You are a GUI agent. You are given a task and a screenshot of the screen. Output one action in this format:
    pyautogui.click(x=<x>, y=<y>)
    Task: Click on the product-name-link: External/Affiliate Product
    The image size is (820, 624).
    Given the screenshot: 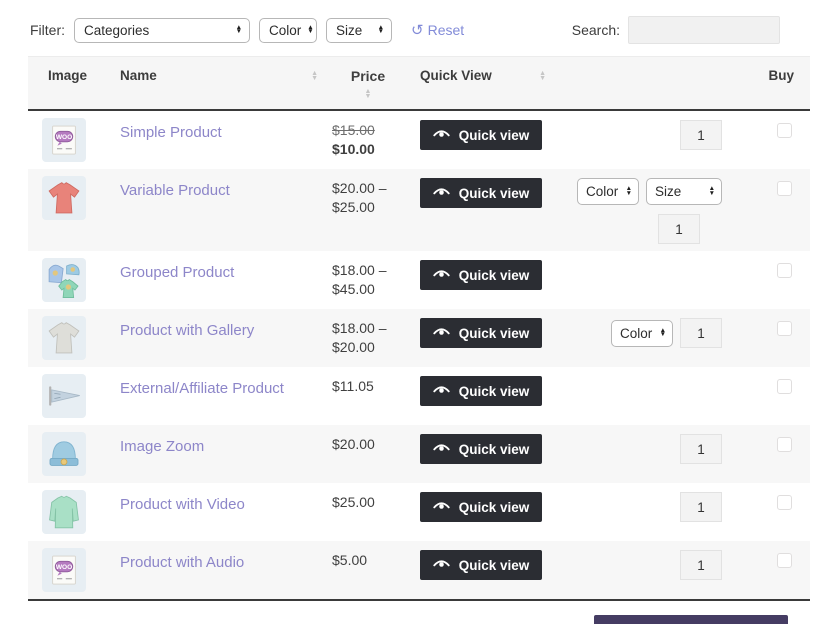 What is the action you would take?
    pyautogui.click(x=202, y=385)
    